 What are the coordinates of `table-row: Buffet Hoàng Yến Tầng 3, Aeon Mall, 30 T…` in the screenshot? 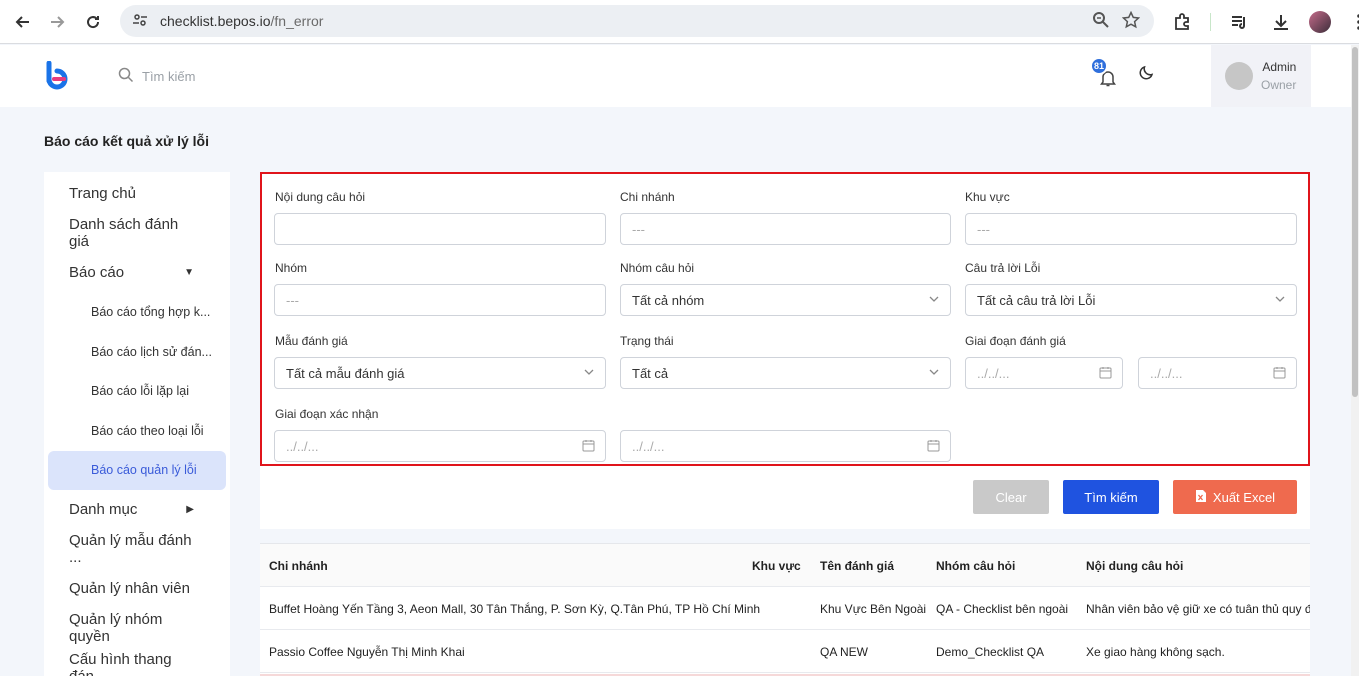 It's located at (785, 608).